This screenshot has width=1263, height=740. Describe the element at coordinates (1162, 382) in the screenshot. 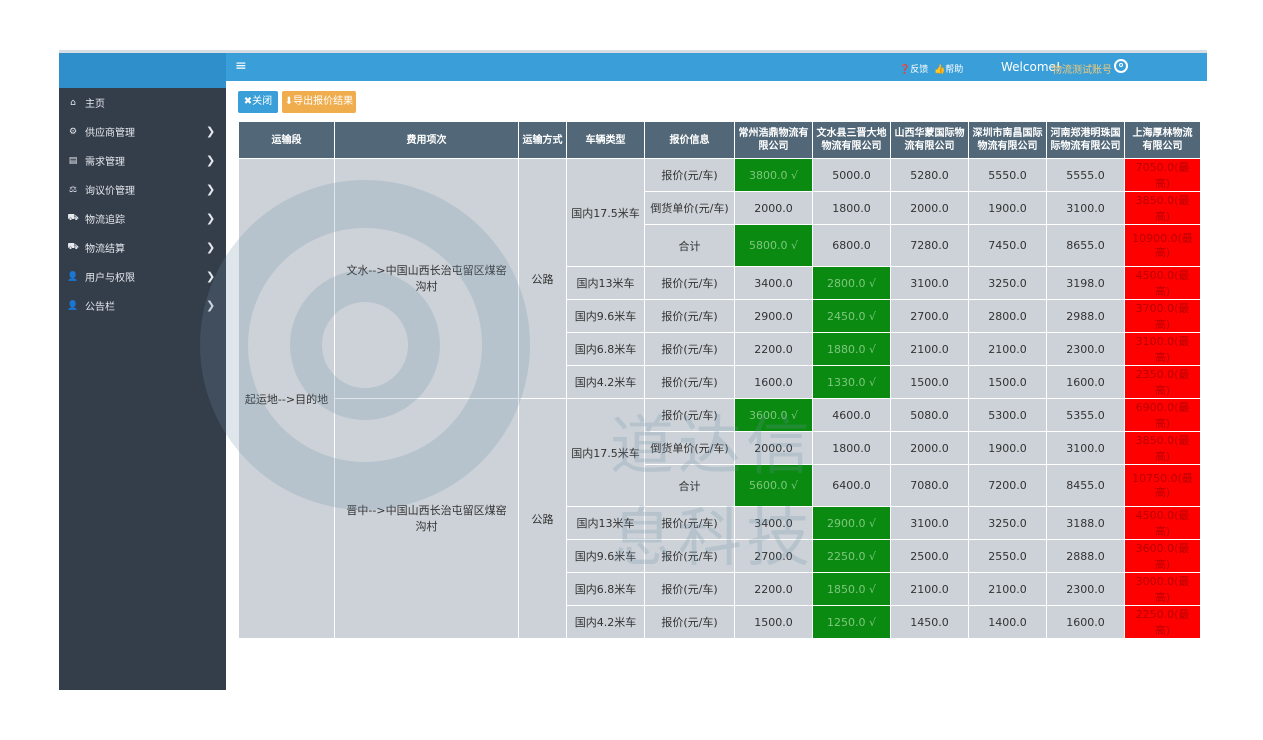

I see `highest-quote-cell: 2350.0(最高)` at that location.